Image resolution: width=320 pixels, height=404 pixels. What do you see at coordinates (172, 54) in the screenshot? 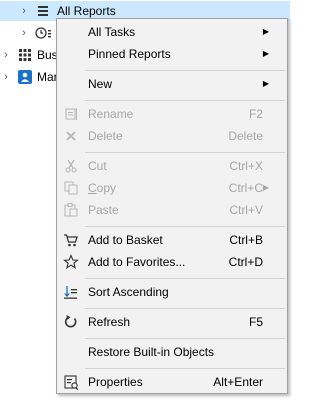
I see `menu-item-pinned-reports: Pinned Reports ▶` at bounding box center [172, 54].